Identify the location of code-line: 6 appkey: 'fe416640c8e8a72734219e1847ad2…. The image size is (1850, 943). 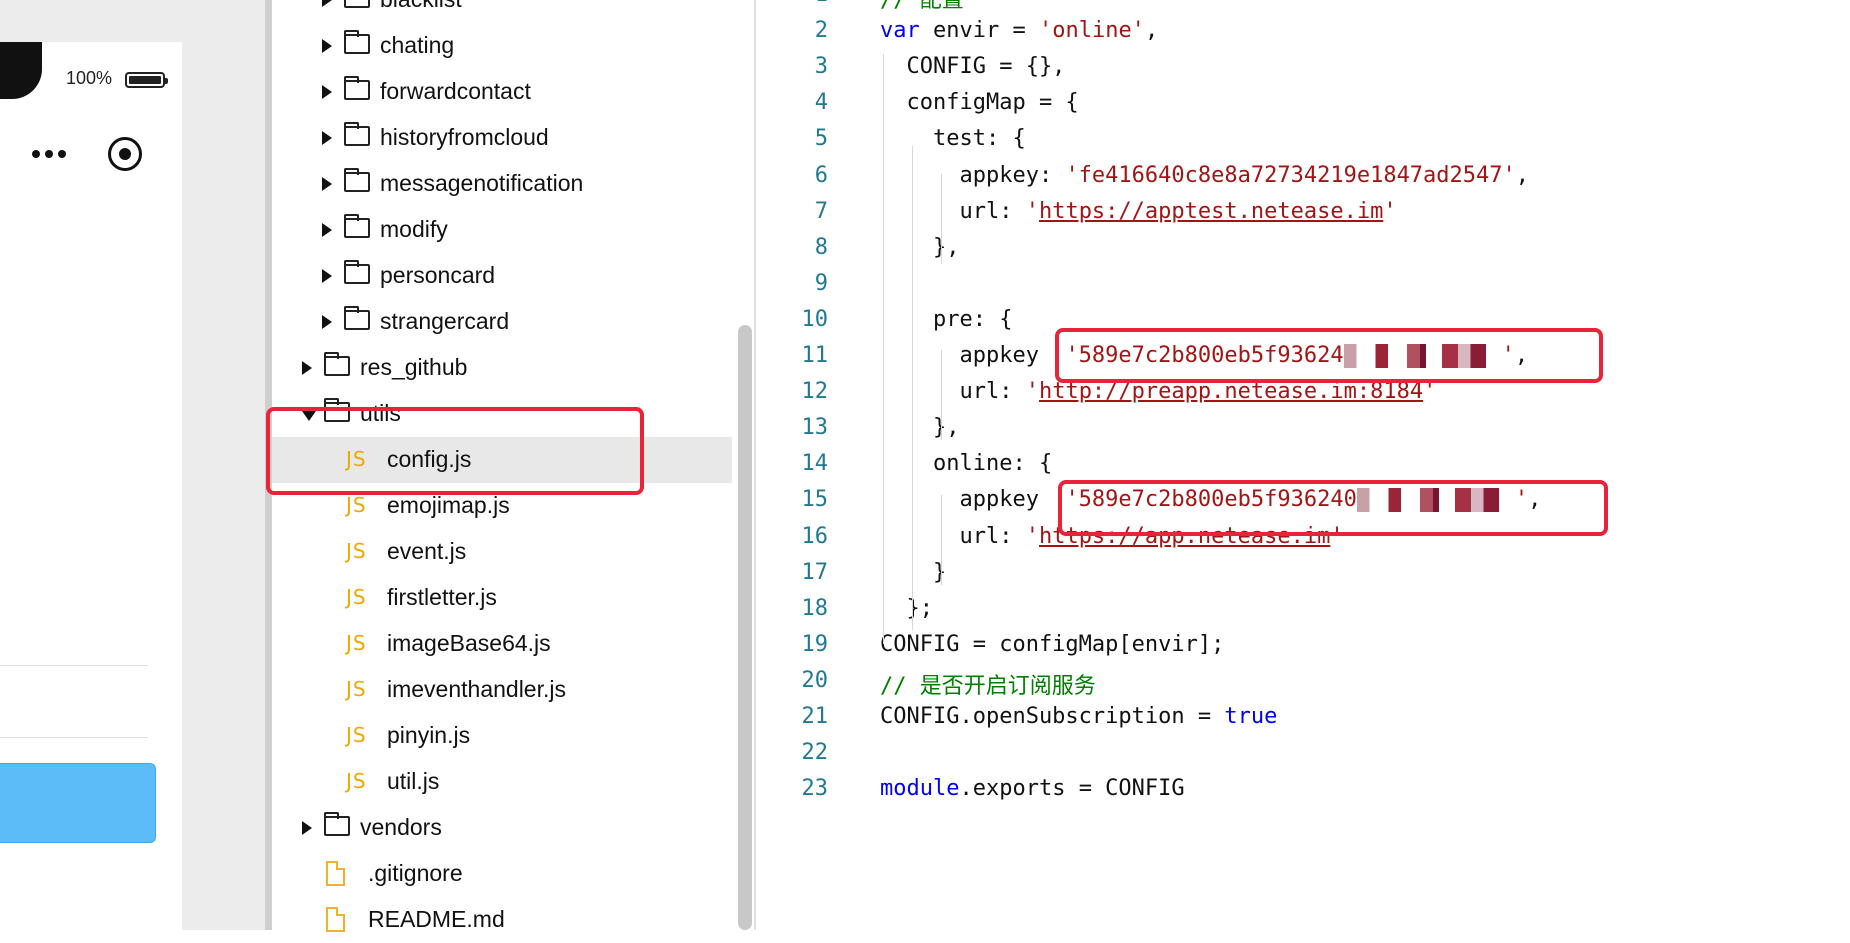
(1303, 181).